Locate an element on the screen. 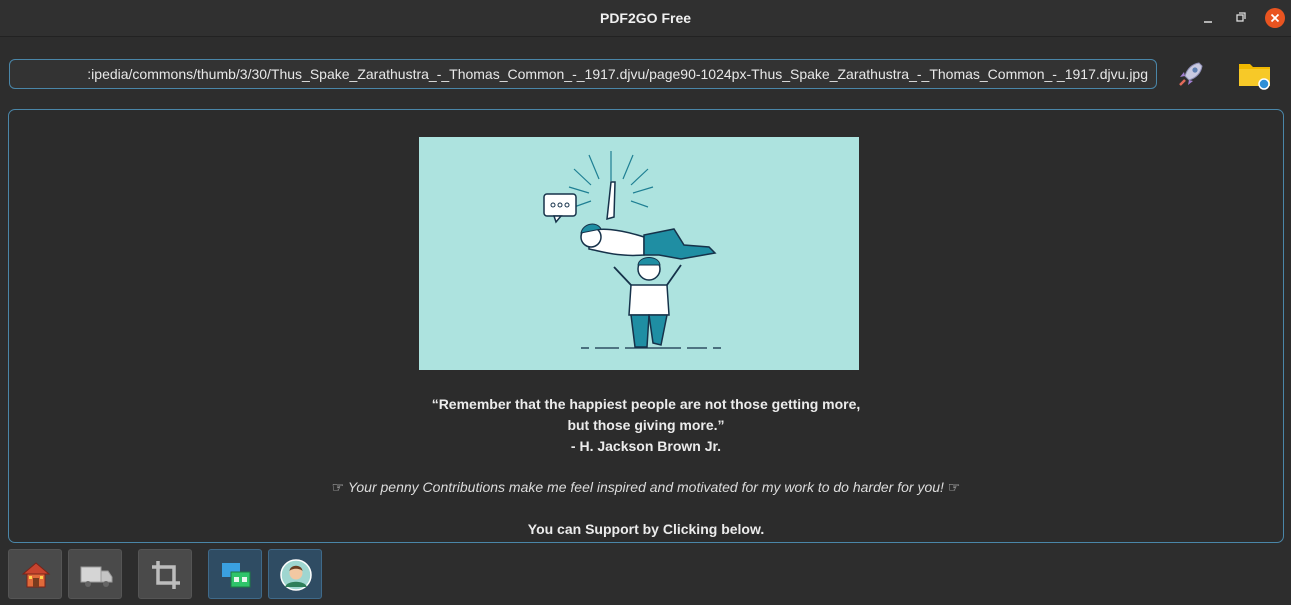 The image size is (1291, 605). people-helping-illustration is located at coordinates (639, 253).